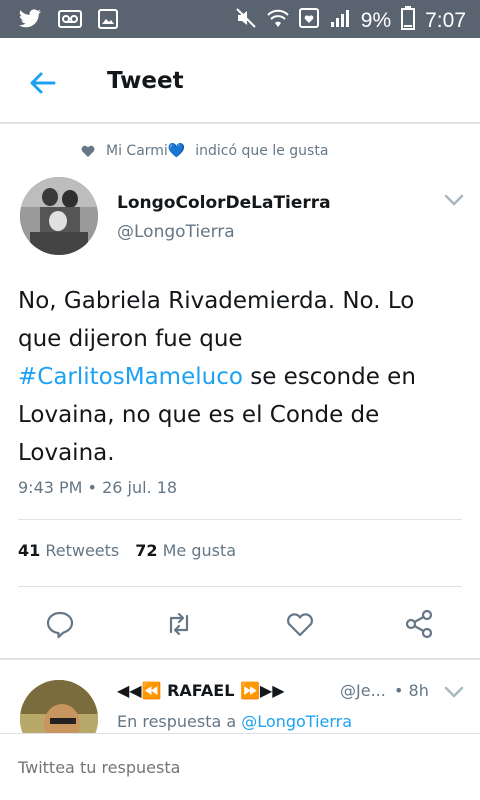 The image size is (480, 800). I want to click on compose-bar, so click(240, 766).